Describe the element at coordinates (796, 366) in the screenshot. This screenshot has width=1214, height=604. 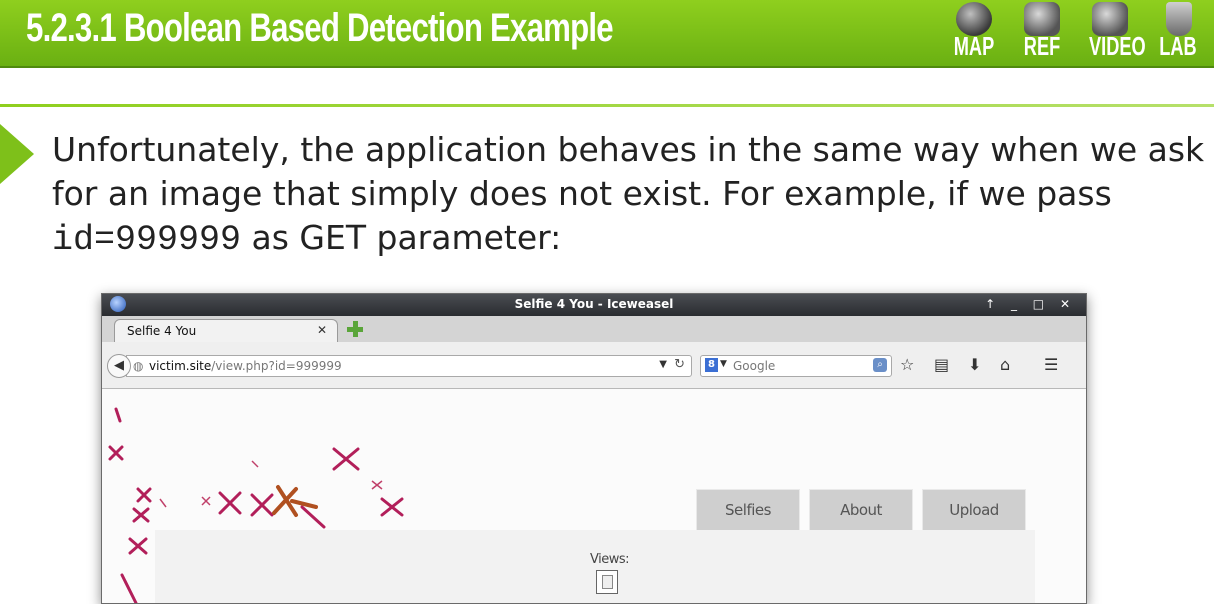
I see `search-bar: 8 ▼ Google ⌕` at that location.